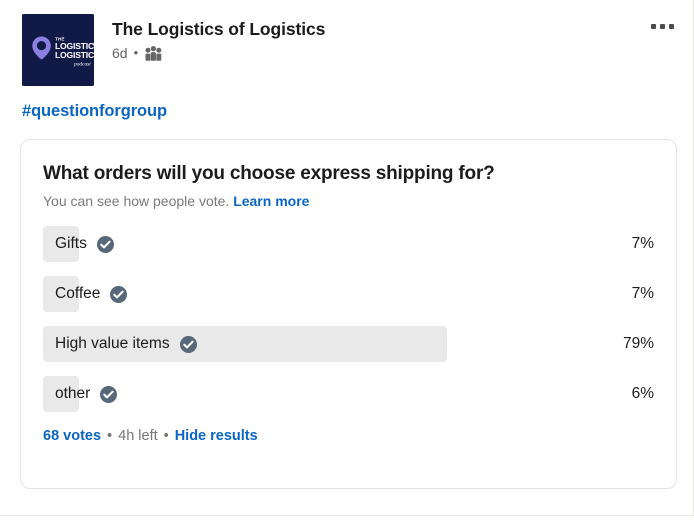 The image size is (694, 525). What do you see at coordinates (73, 393) in the screenshot?
I see `poll-option-label: other` at bounding box center [73, 393].